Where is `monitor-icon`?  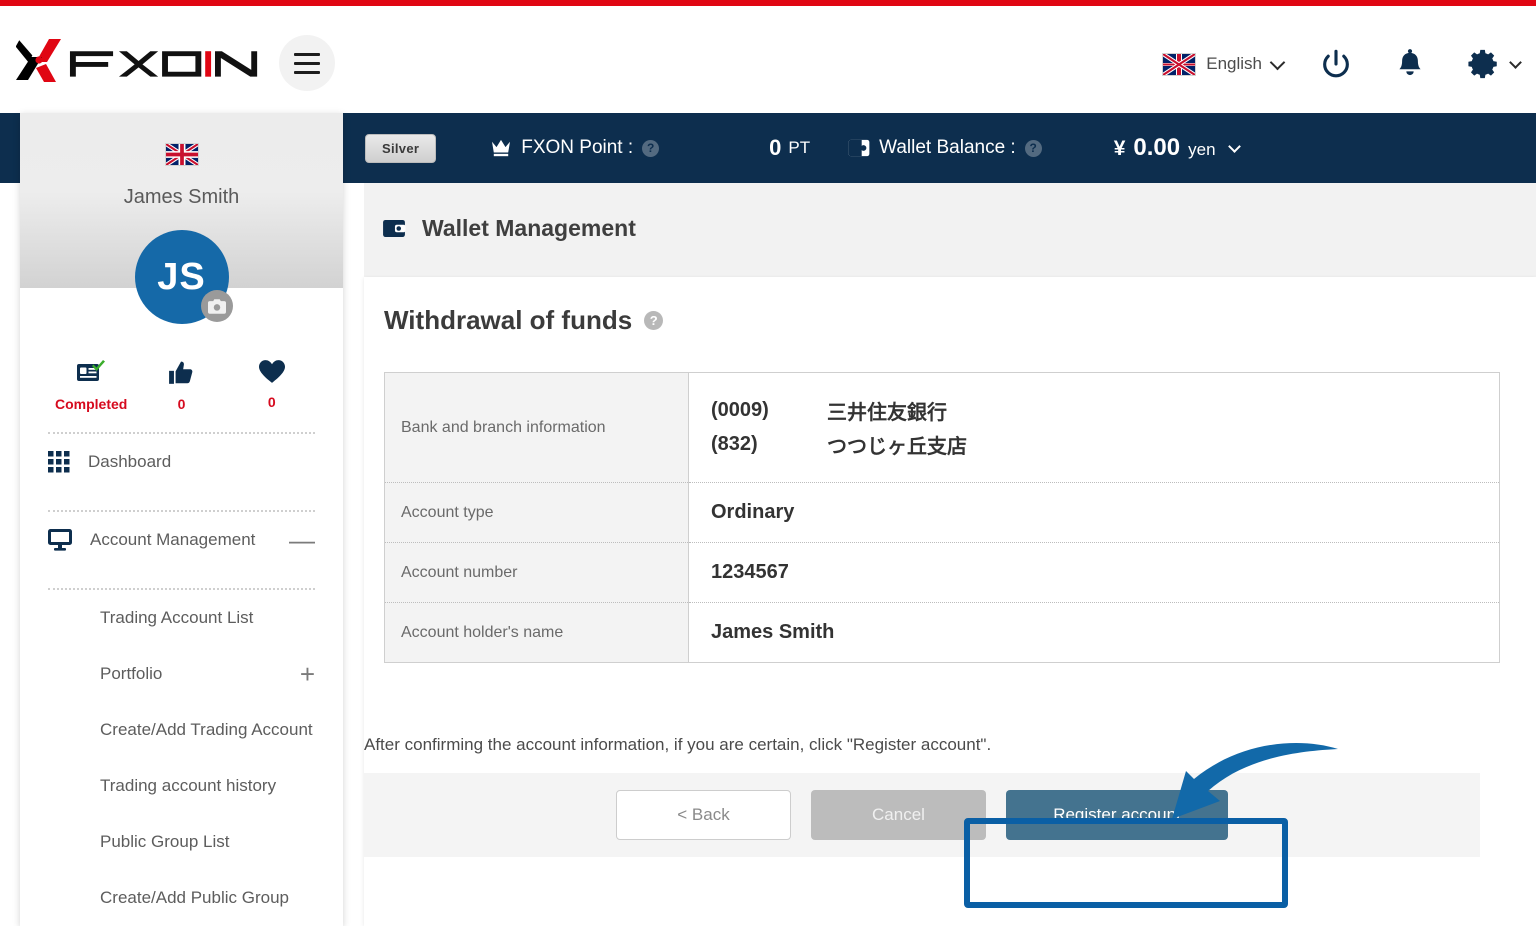
monitor-icon is located at coordinates (60, 540).